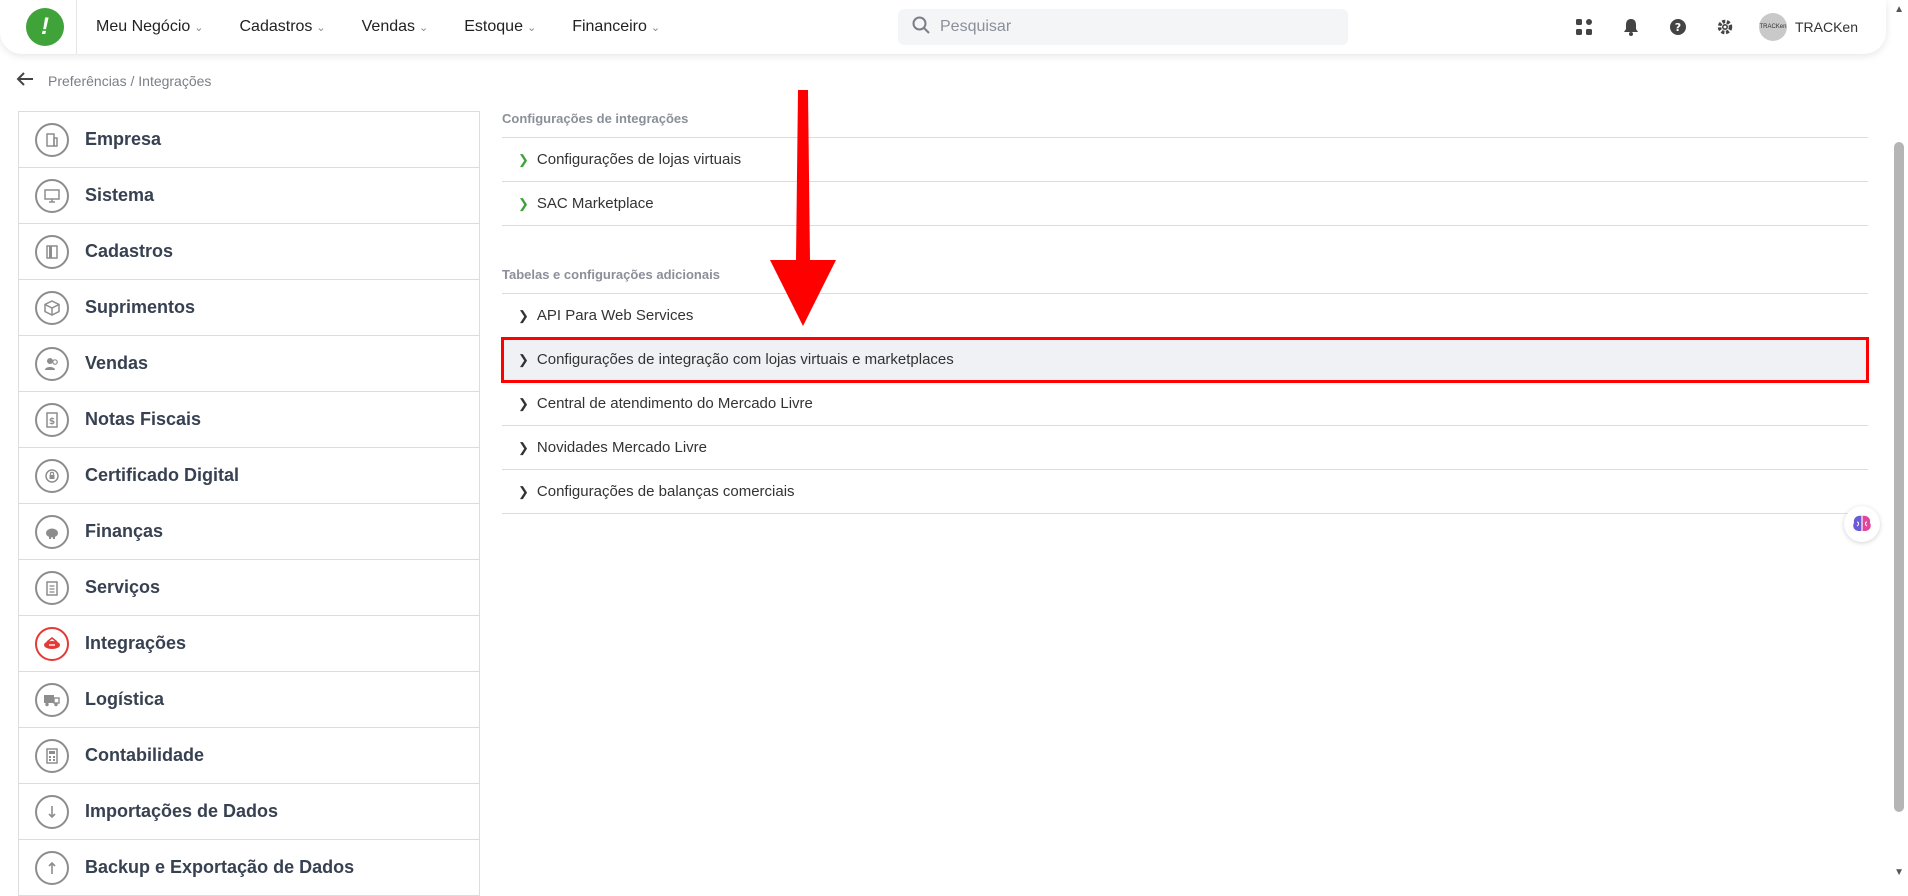 The image size is (1908, 896). I want to click on section-title-integracoes: Configurações de integrações, so click(1185, 124).